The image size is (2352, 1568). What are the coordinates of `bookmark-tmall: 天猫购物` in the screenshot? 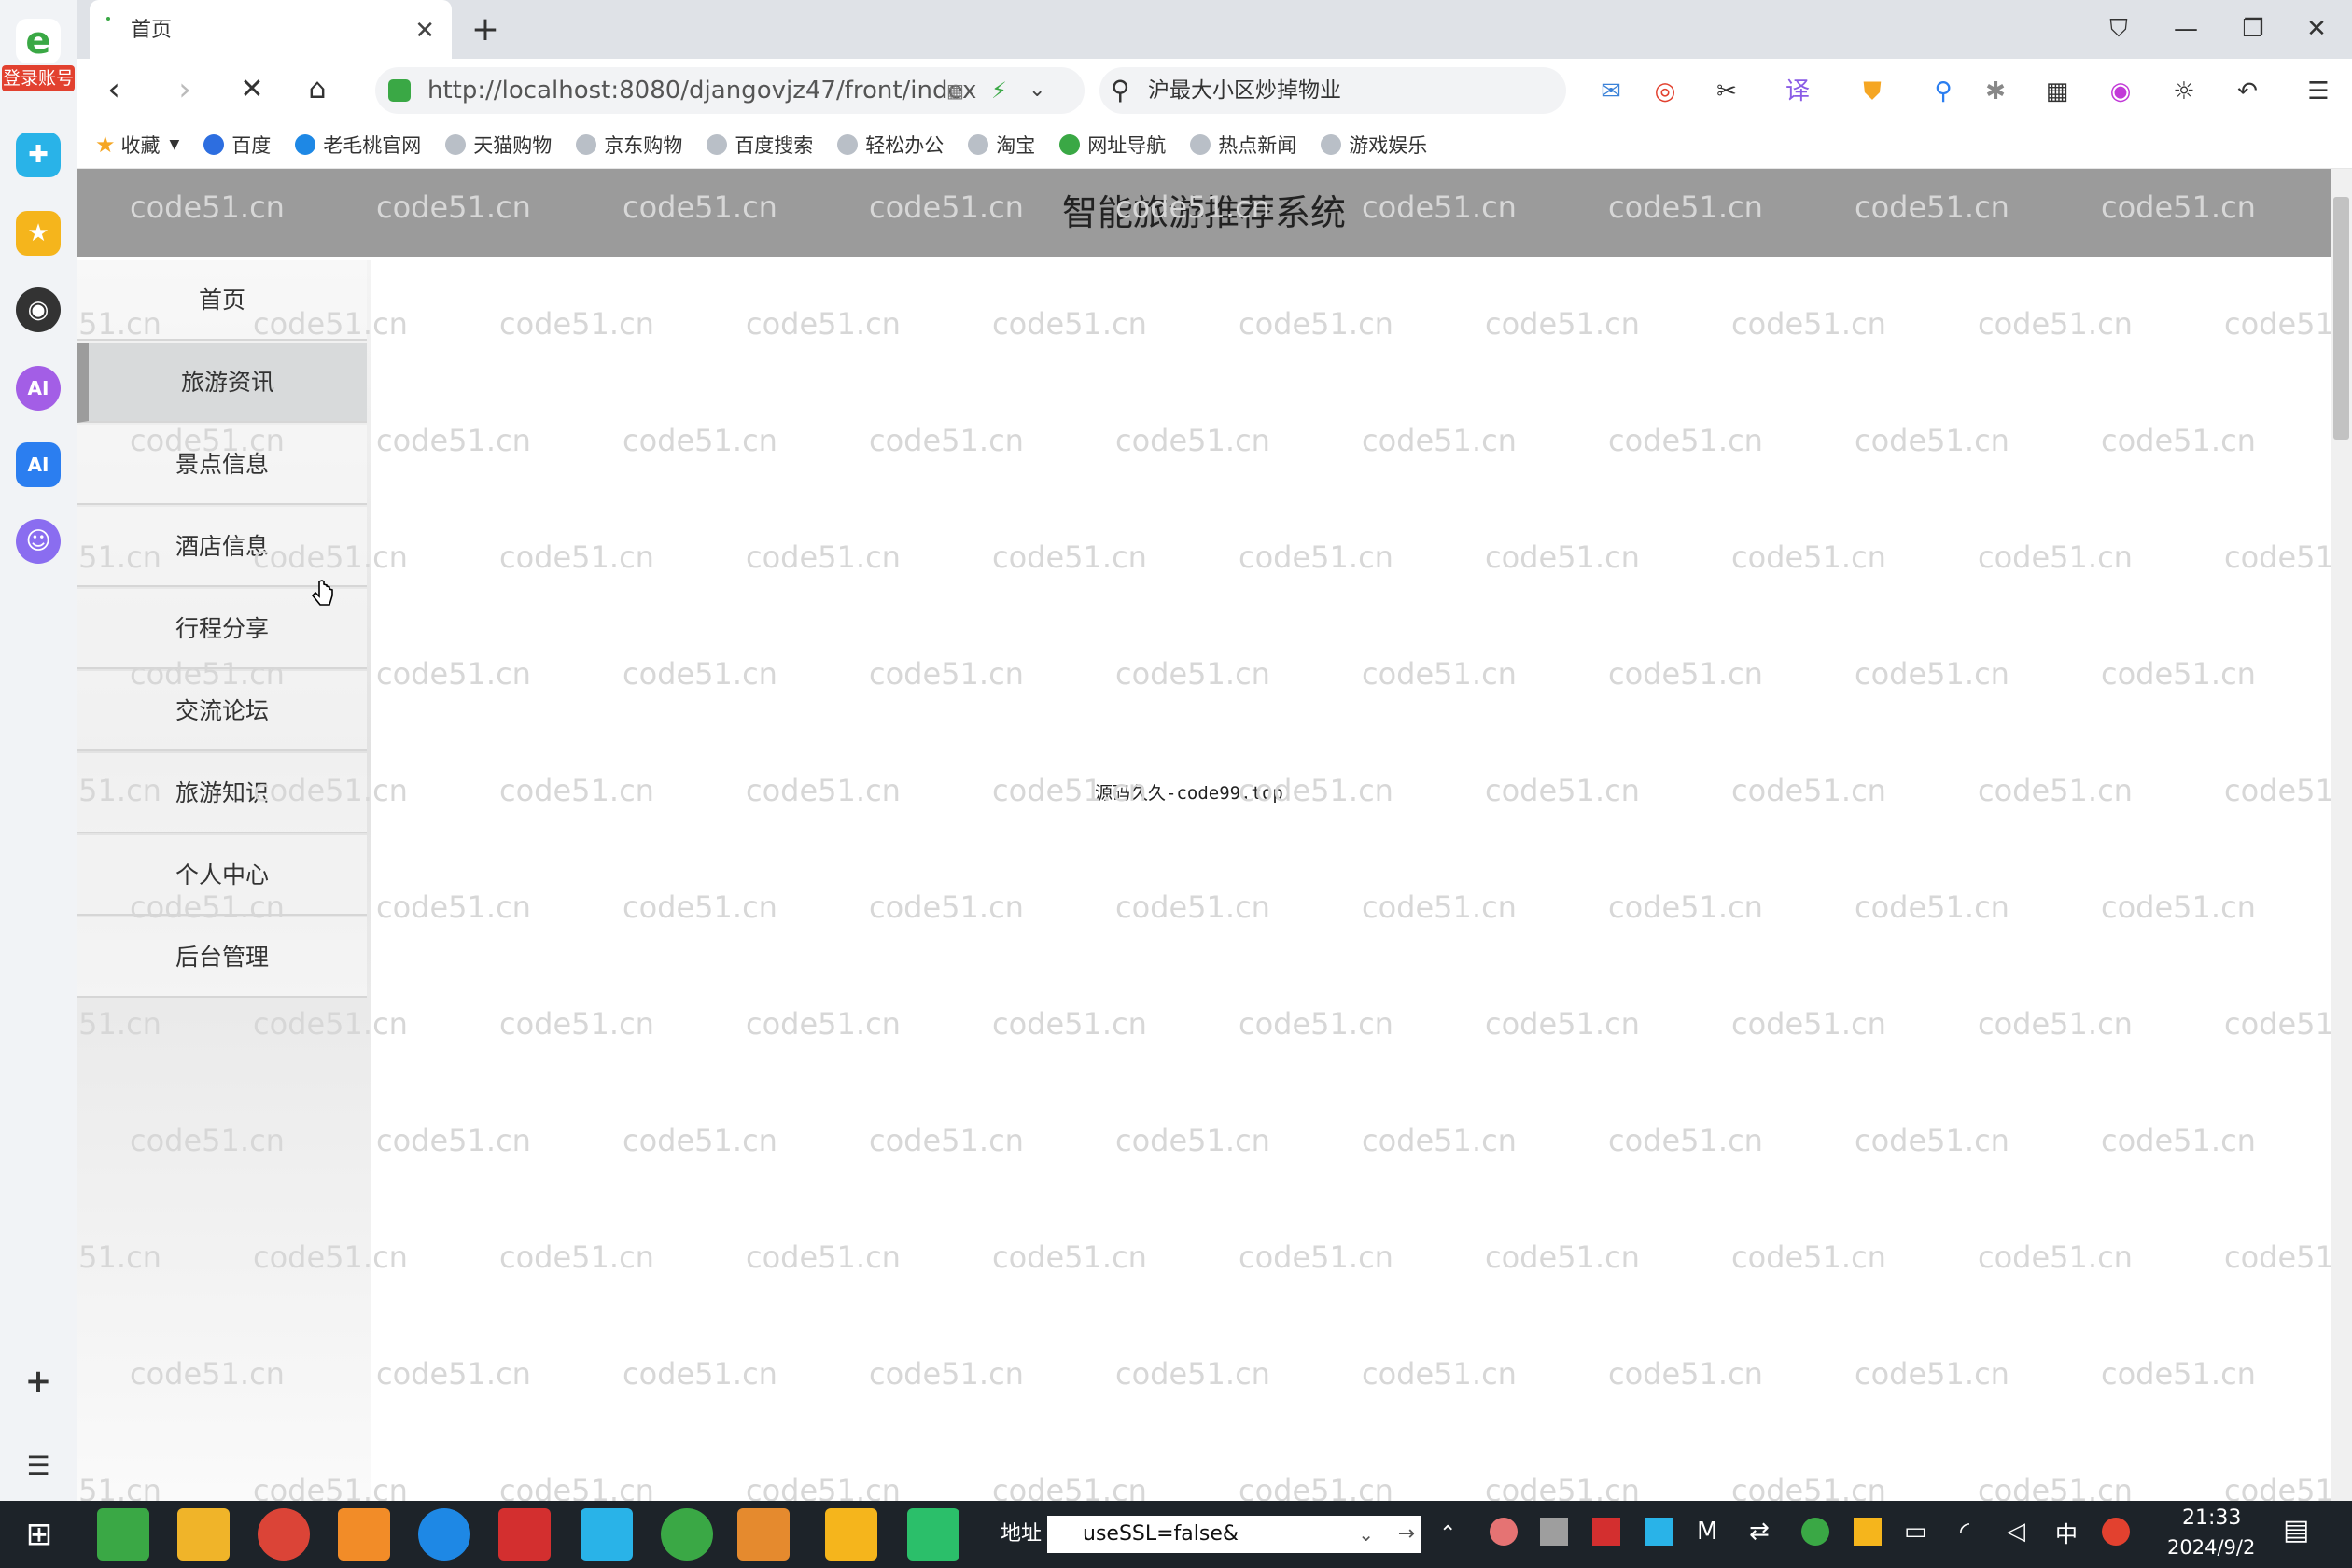 It's located at (499, 145).